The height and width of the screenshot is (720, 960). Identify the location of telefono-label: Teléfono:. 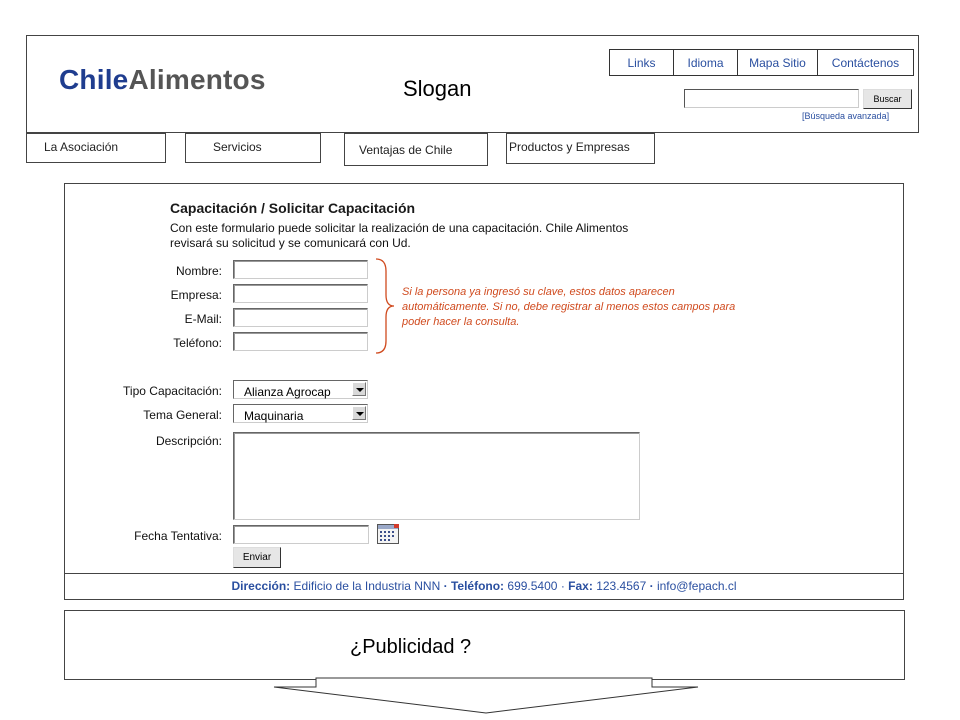
(197, 343).